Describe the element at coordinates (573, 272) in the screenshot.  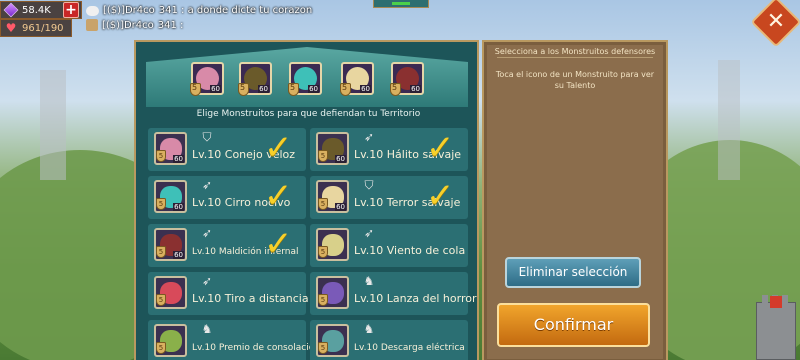
I see `clear-selection-button: Eliminar selección` at that location.